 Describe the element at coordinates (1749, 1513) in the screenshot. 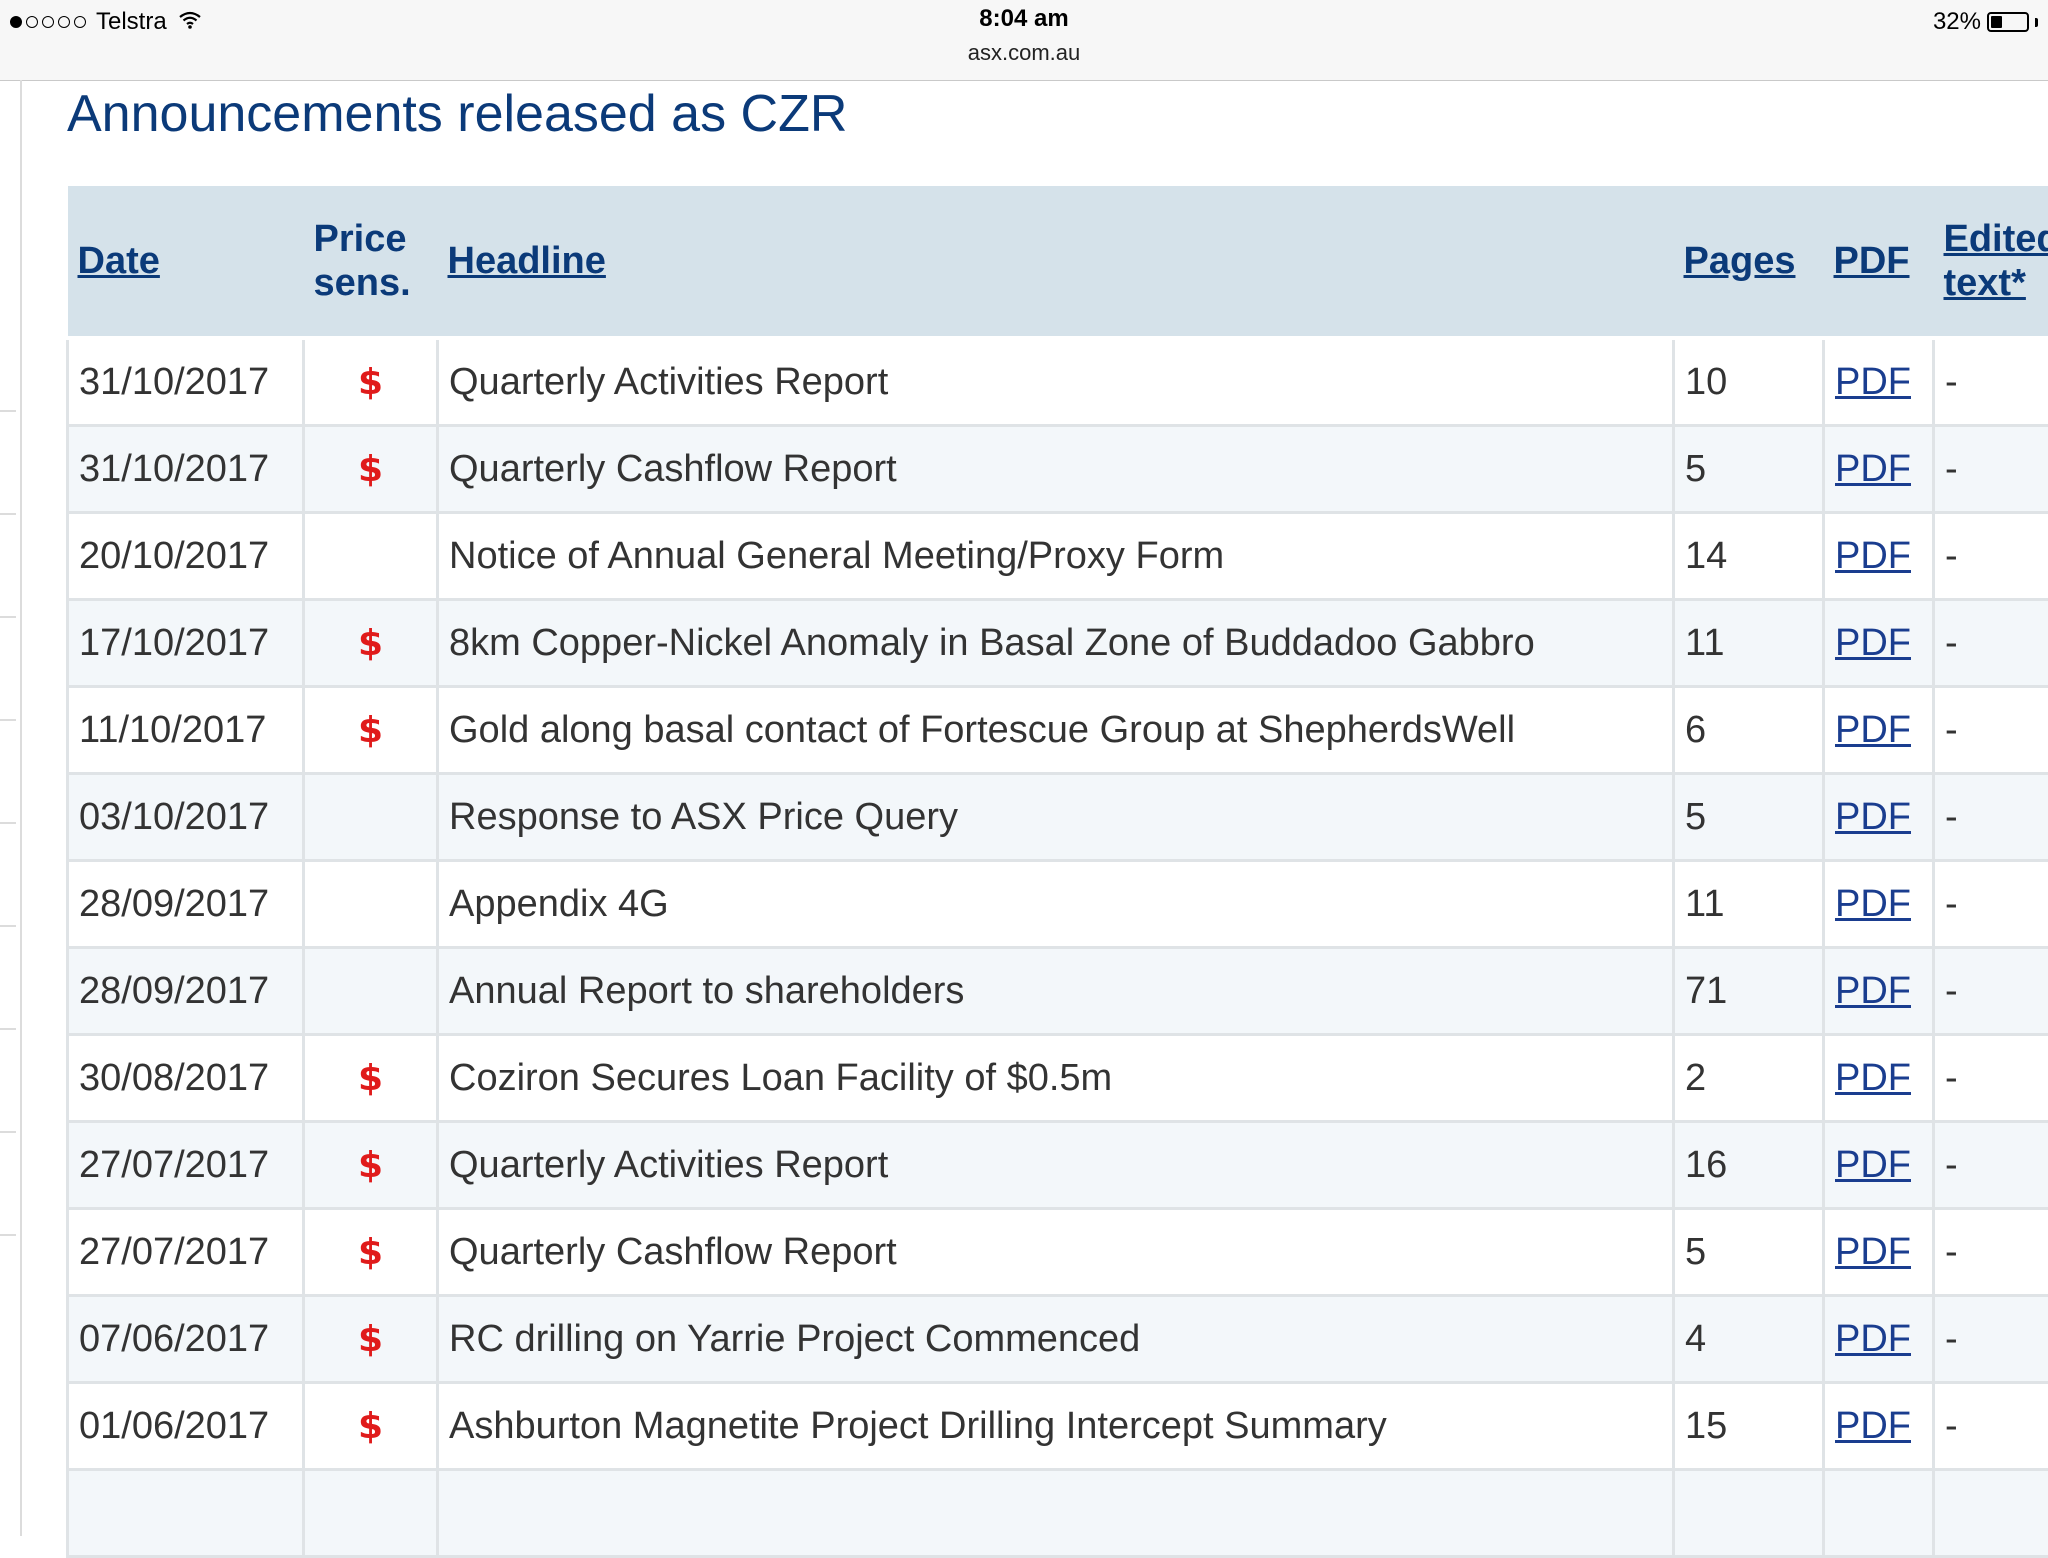

I see `cell-pages` at that location.